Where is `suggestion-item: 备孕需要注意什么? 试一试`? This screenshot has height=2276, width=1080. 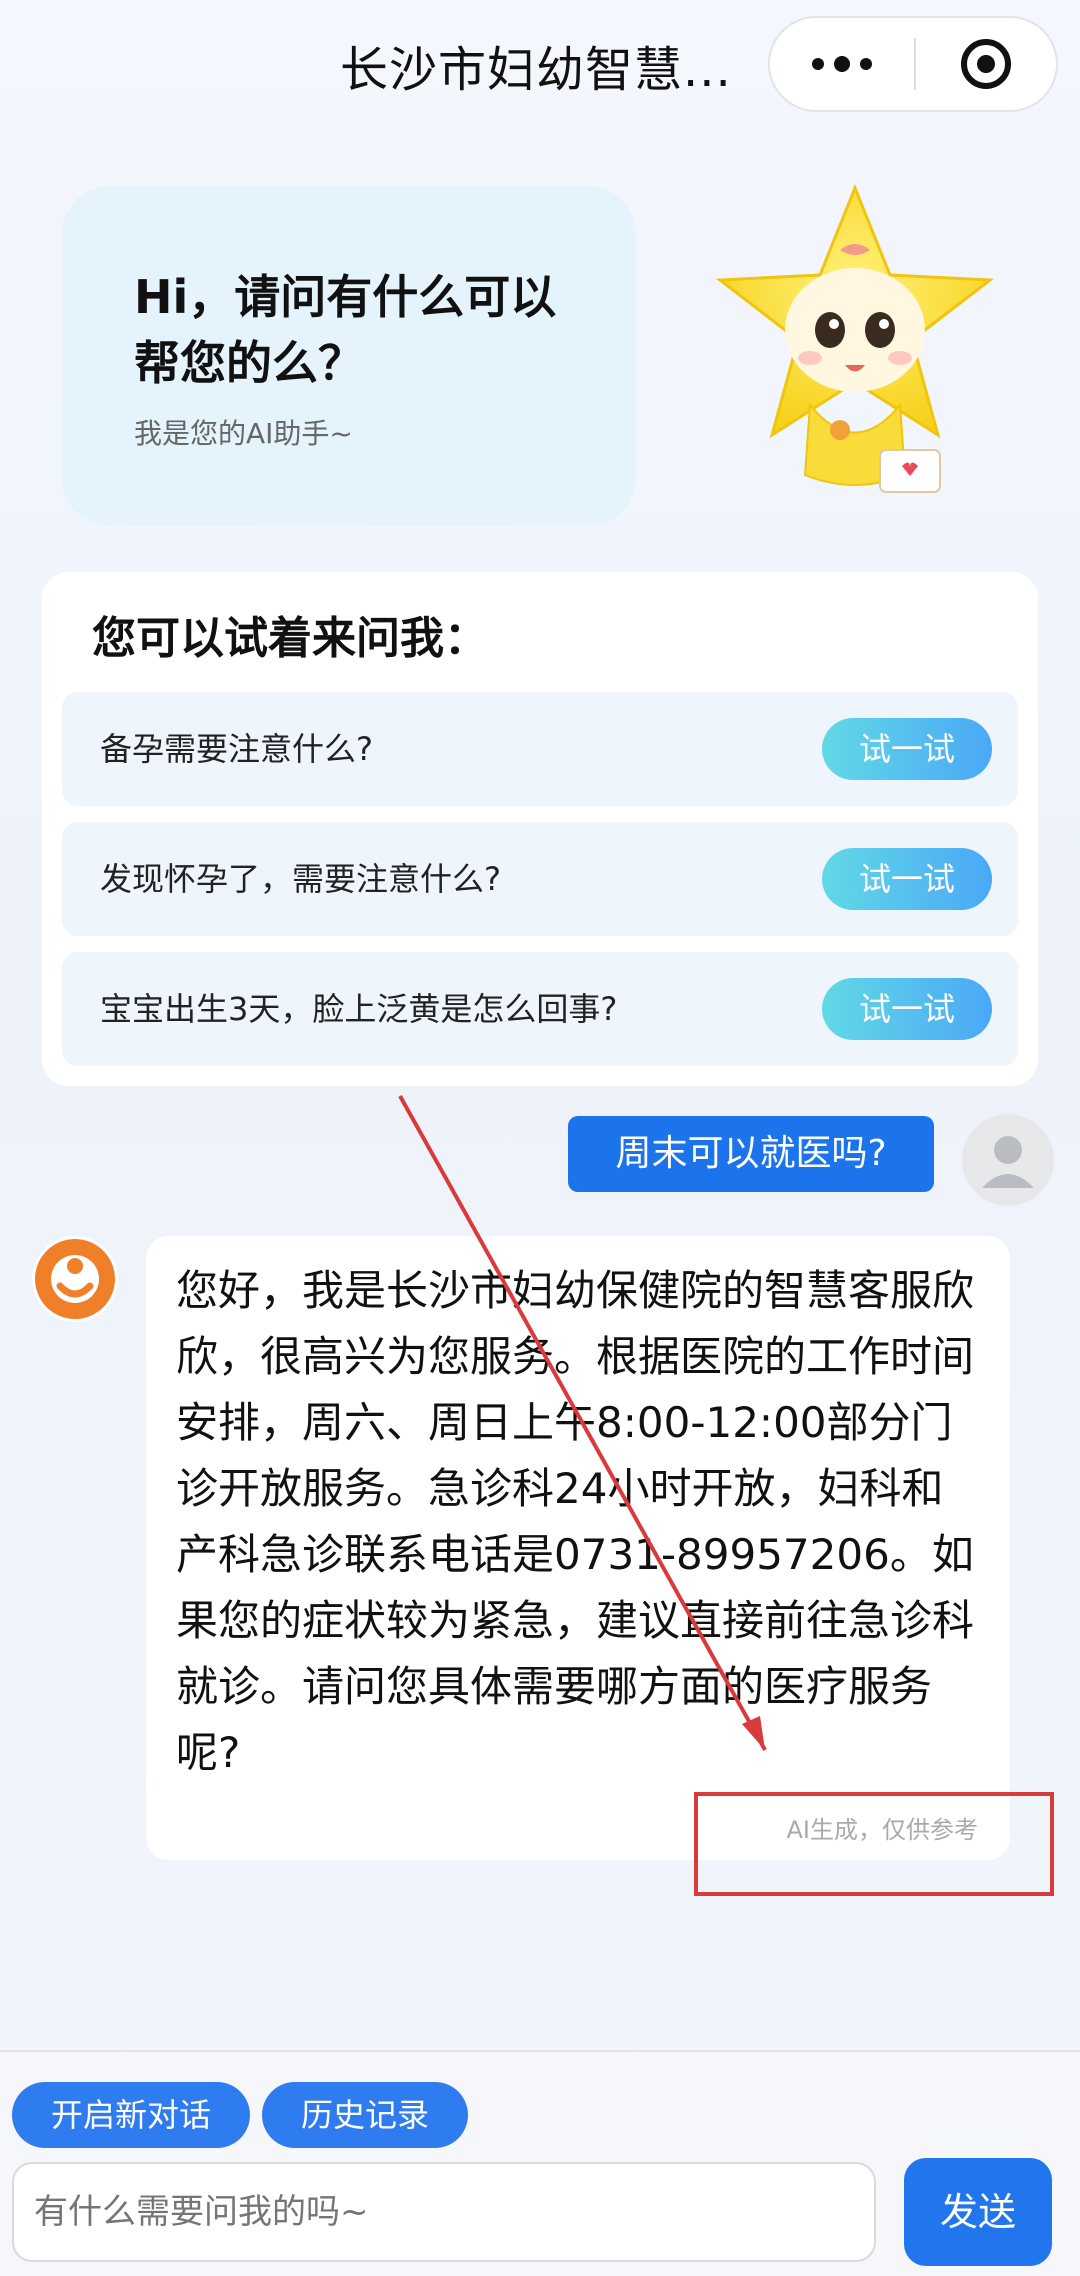
suggestion-item: 备孕需要注意什么? 试一试 is located at coordinates (540, 749).